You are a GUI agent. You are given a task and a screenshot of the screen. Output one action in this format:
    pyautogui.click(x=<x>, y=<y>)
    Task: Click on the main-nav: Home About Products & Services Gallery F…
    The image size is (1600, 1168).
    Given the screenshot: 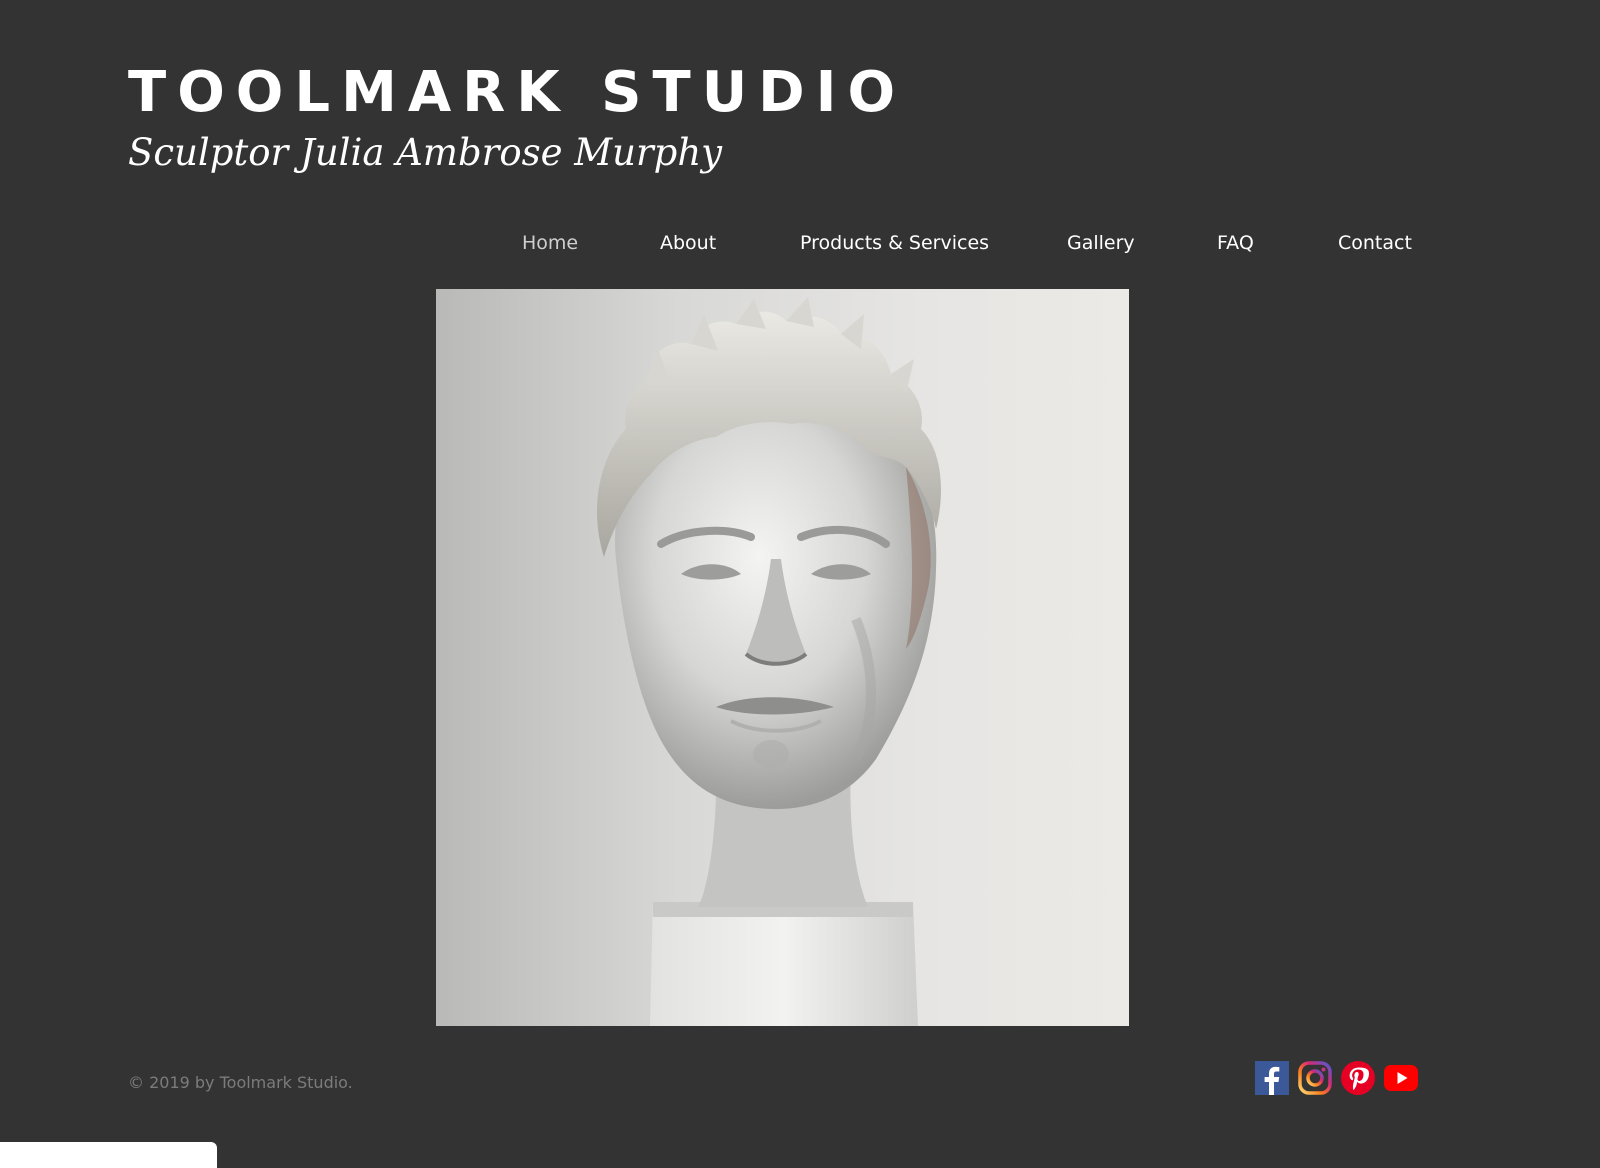 What is the action you would take?
    pyautogui.click(x=800, y=243)
    